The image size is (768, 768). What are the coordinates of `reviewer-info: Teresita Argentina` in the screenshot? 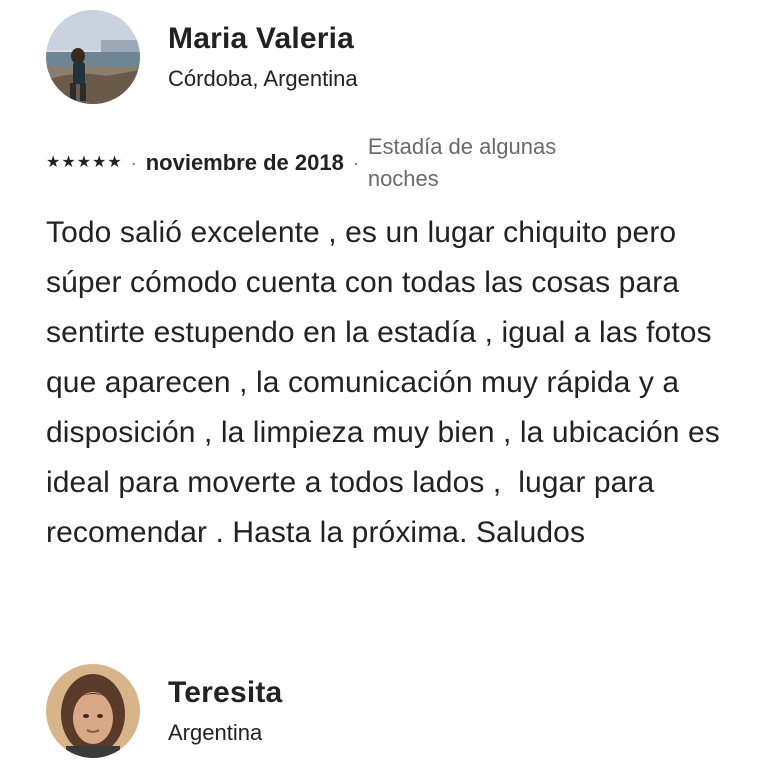 It's located at (225, 711).